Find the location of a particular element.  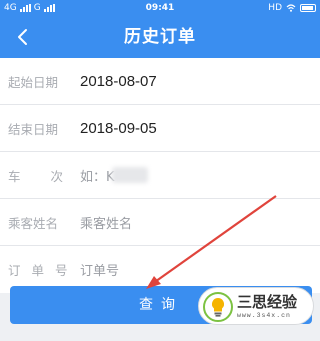

hd-label: HD is located at coordinates (275, 8).